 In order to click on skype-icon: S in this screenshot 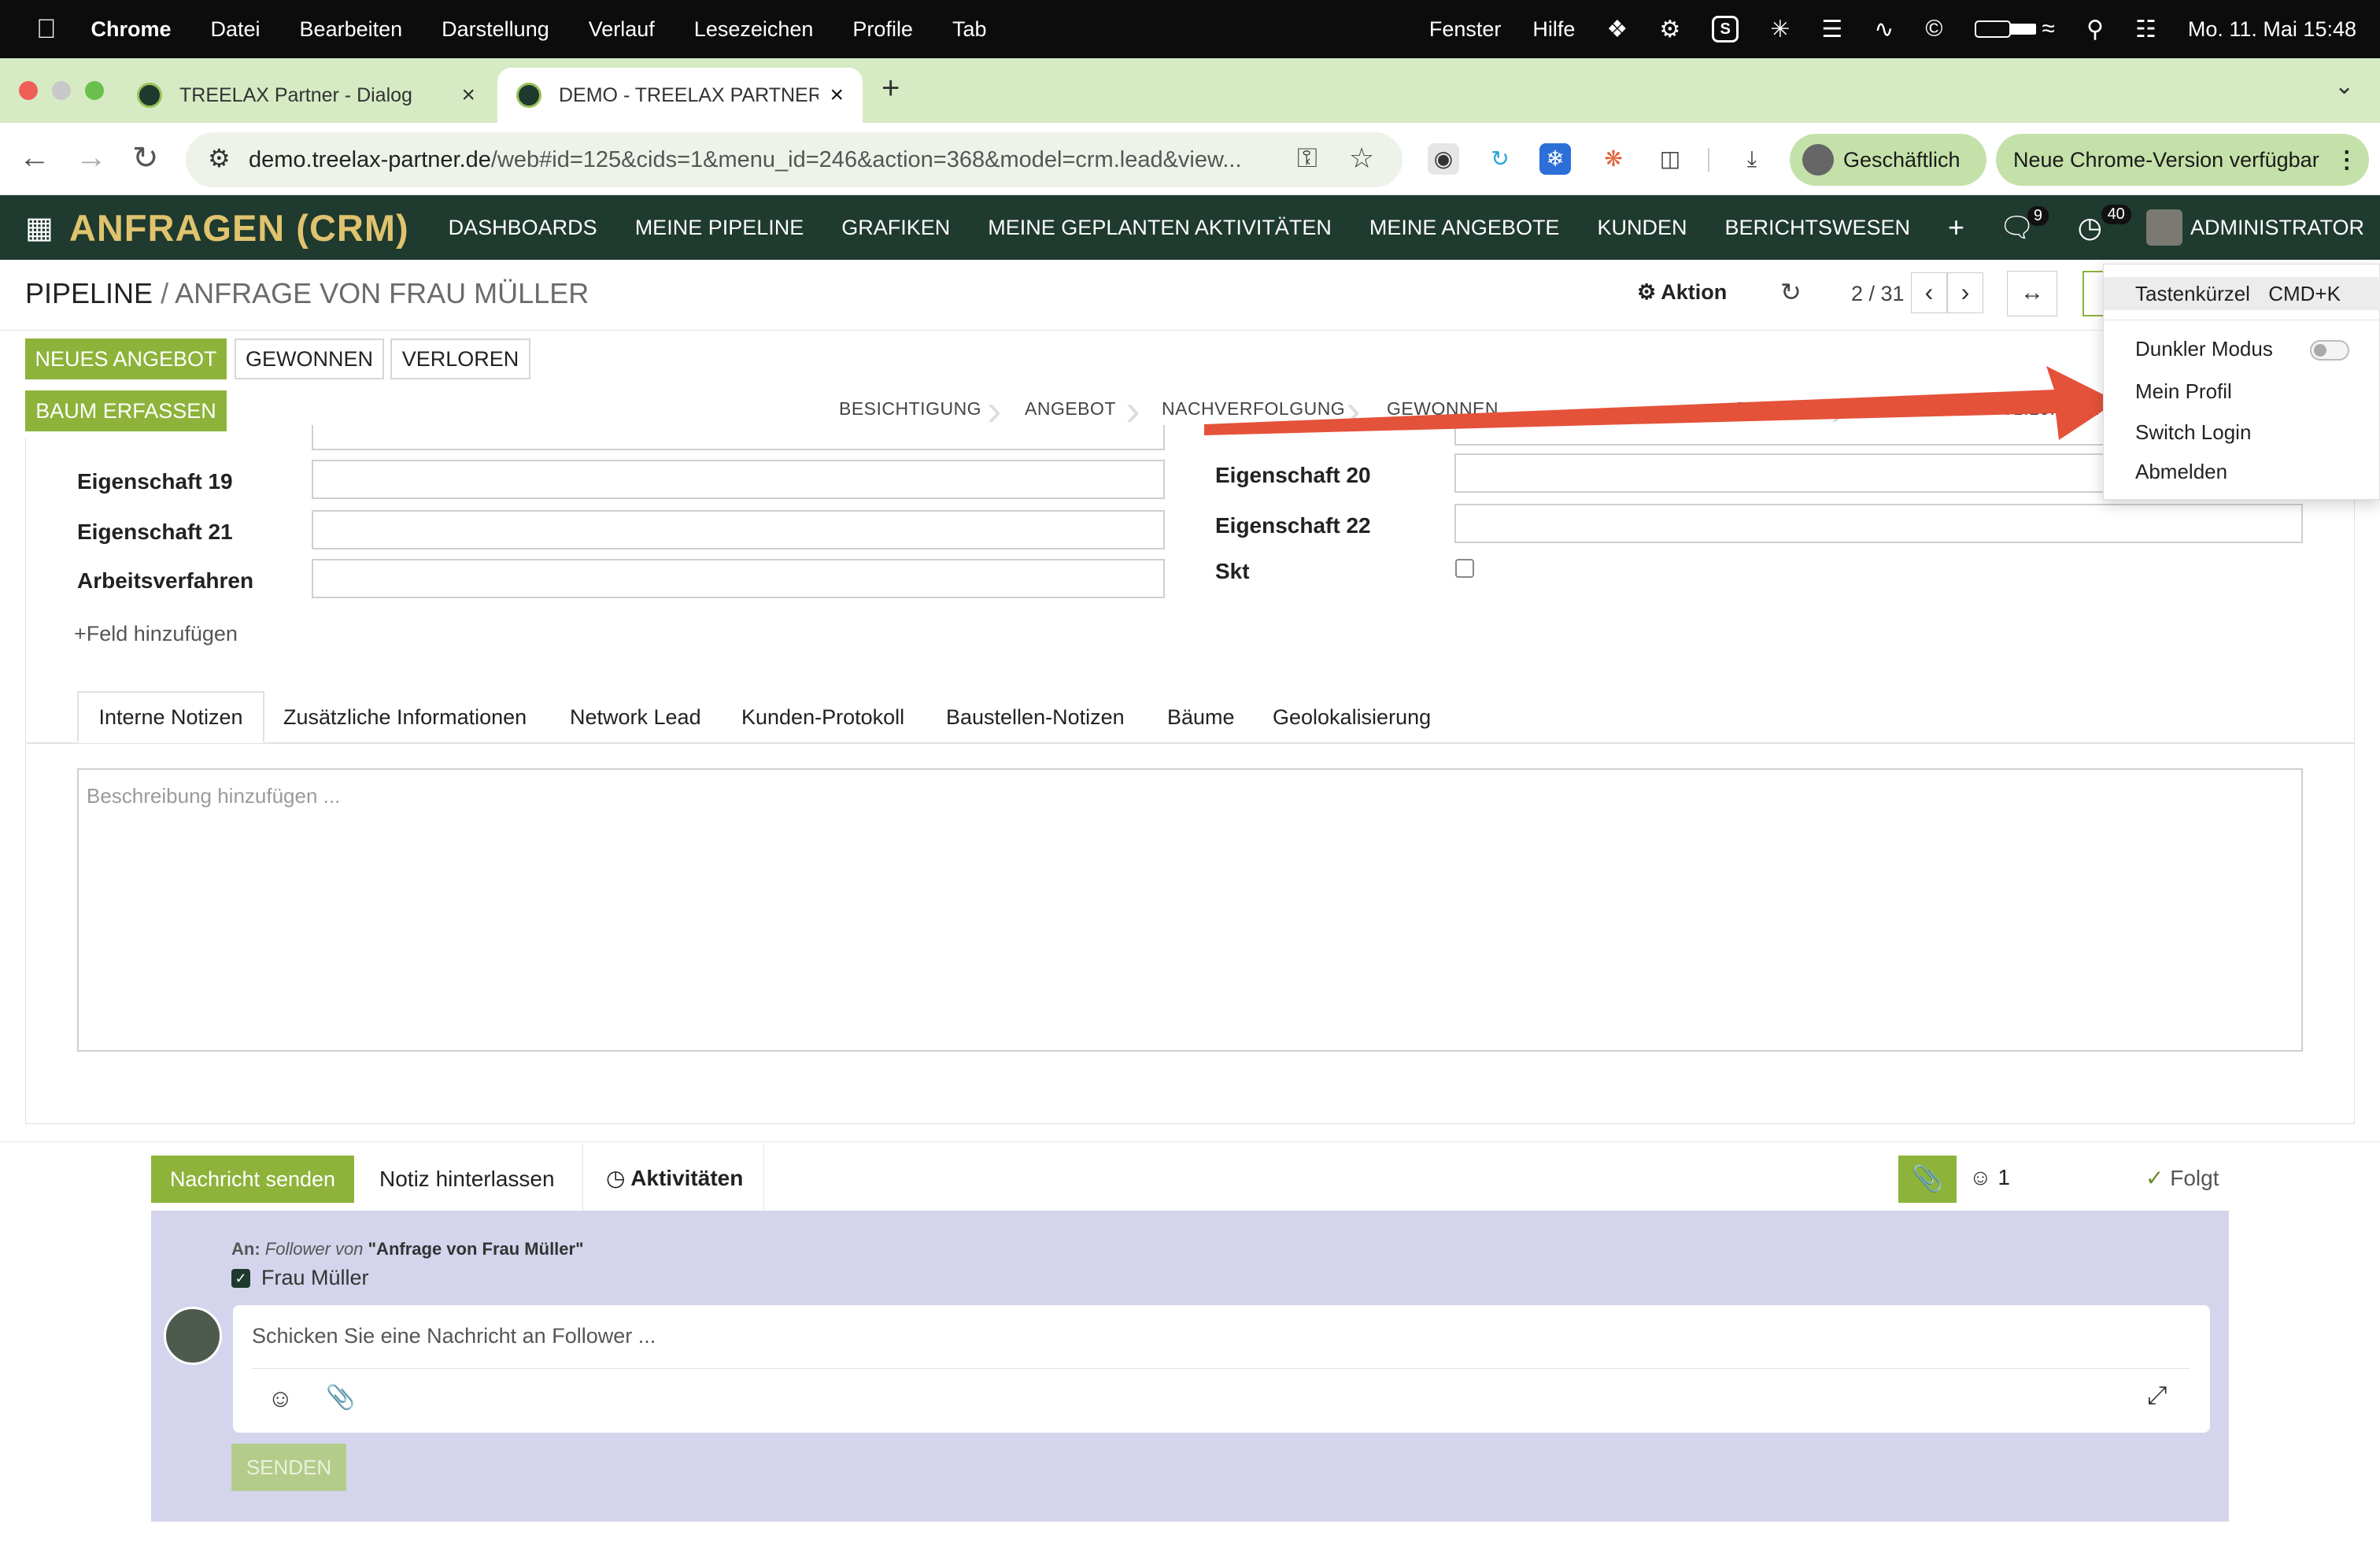, I will do `click(1726, 29)`.